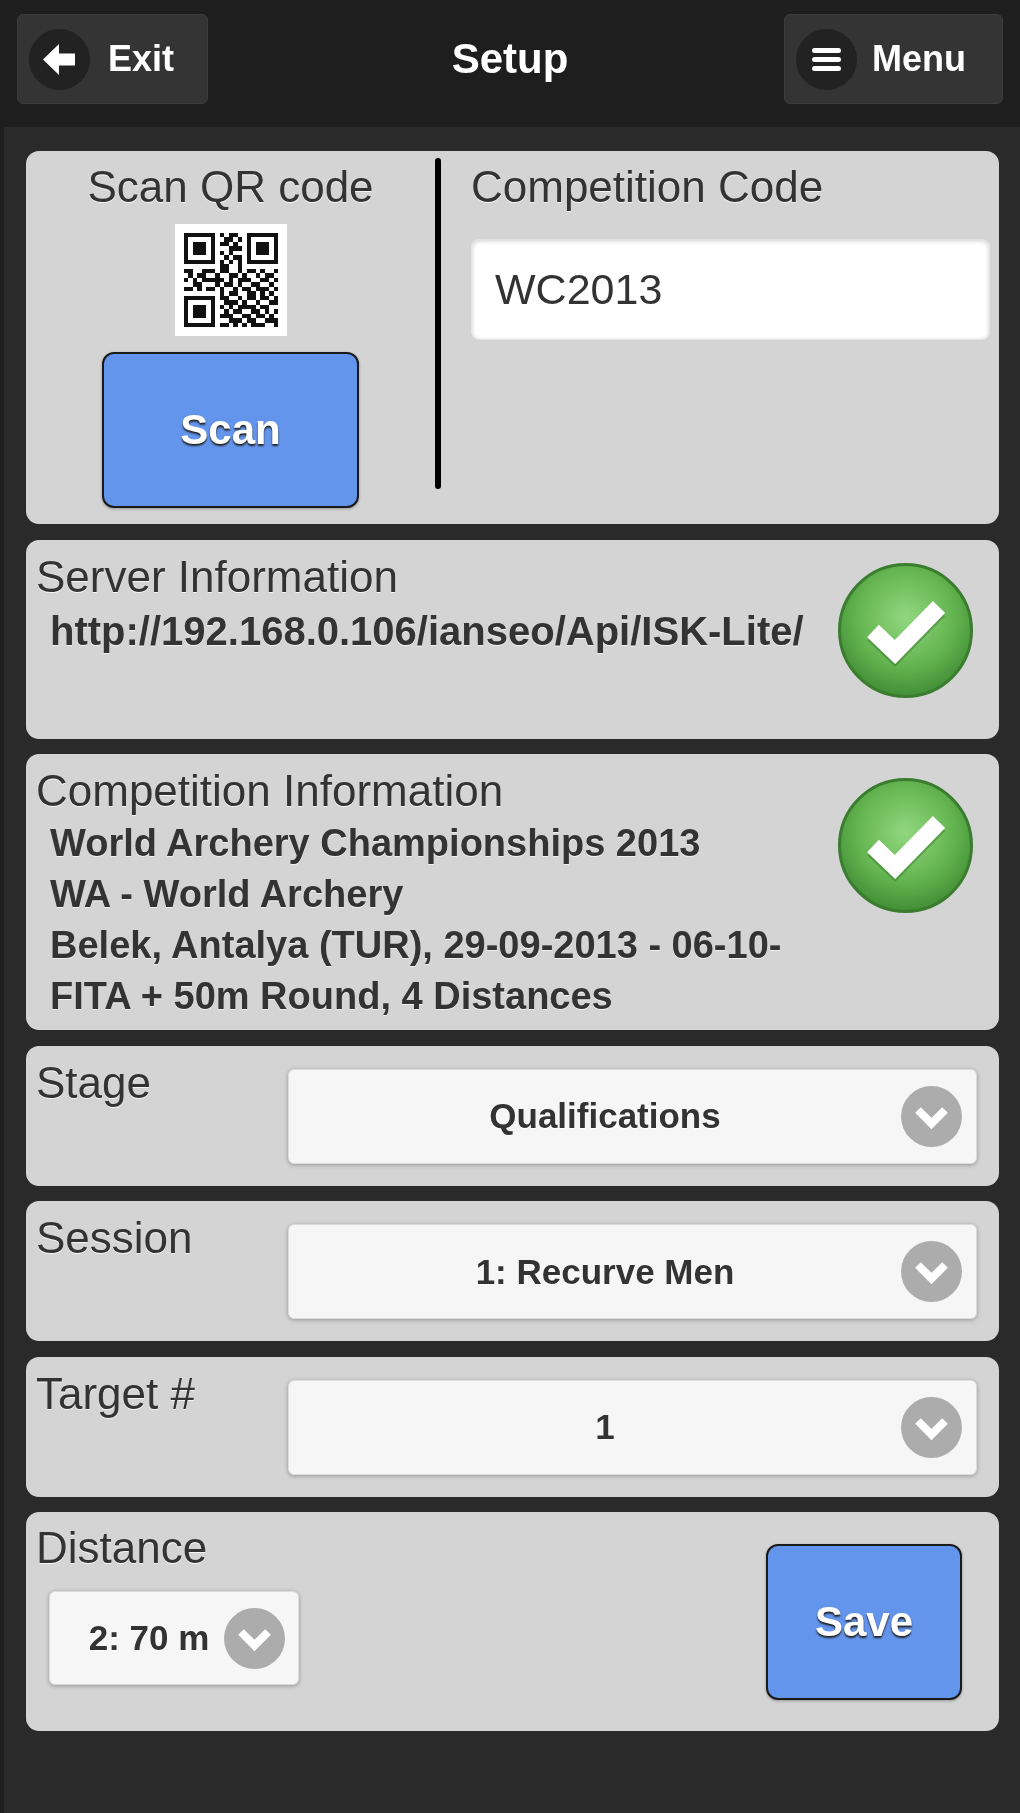 Image resolution: width=1020 pixels, height=1813 pixels. Describe the element at coordinates (113, 59) in the screenshot. I see `exit-button: Exit` at that location.